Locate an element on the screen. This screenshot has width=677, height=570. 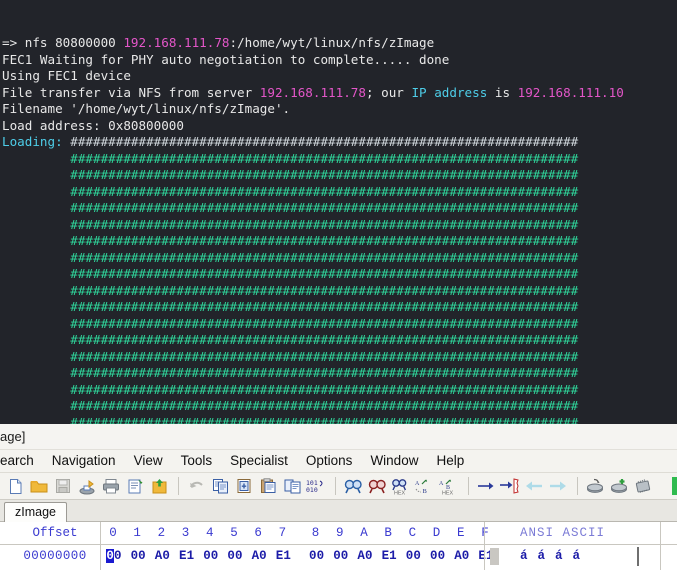
binary-convert-icon: 101 010 is located at coordinates (316, 486).